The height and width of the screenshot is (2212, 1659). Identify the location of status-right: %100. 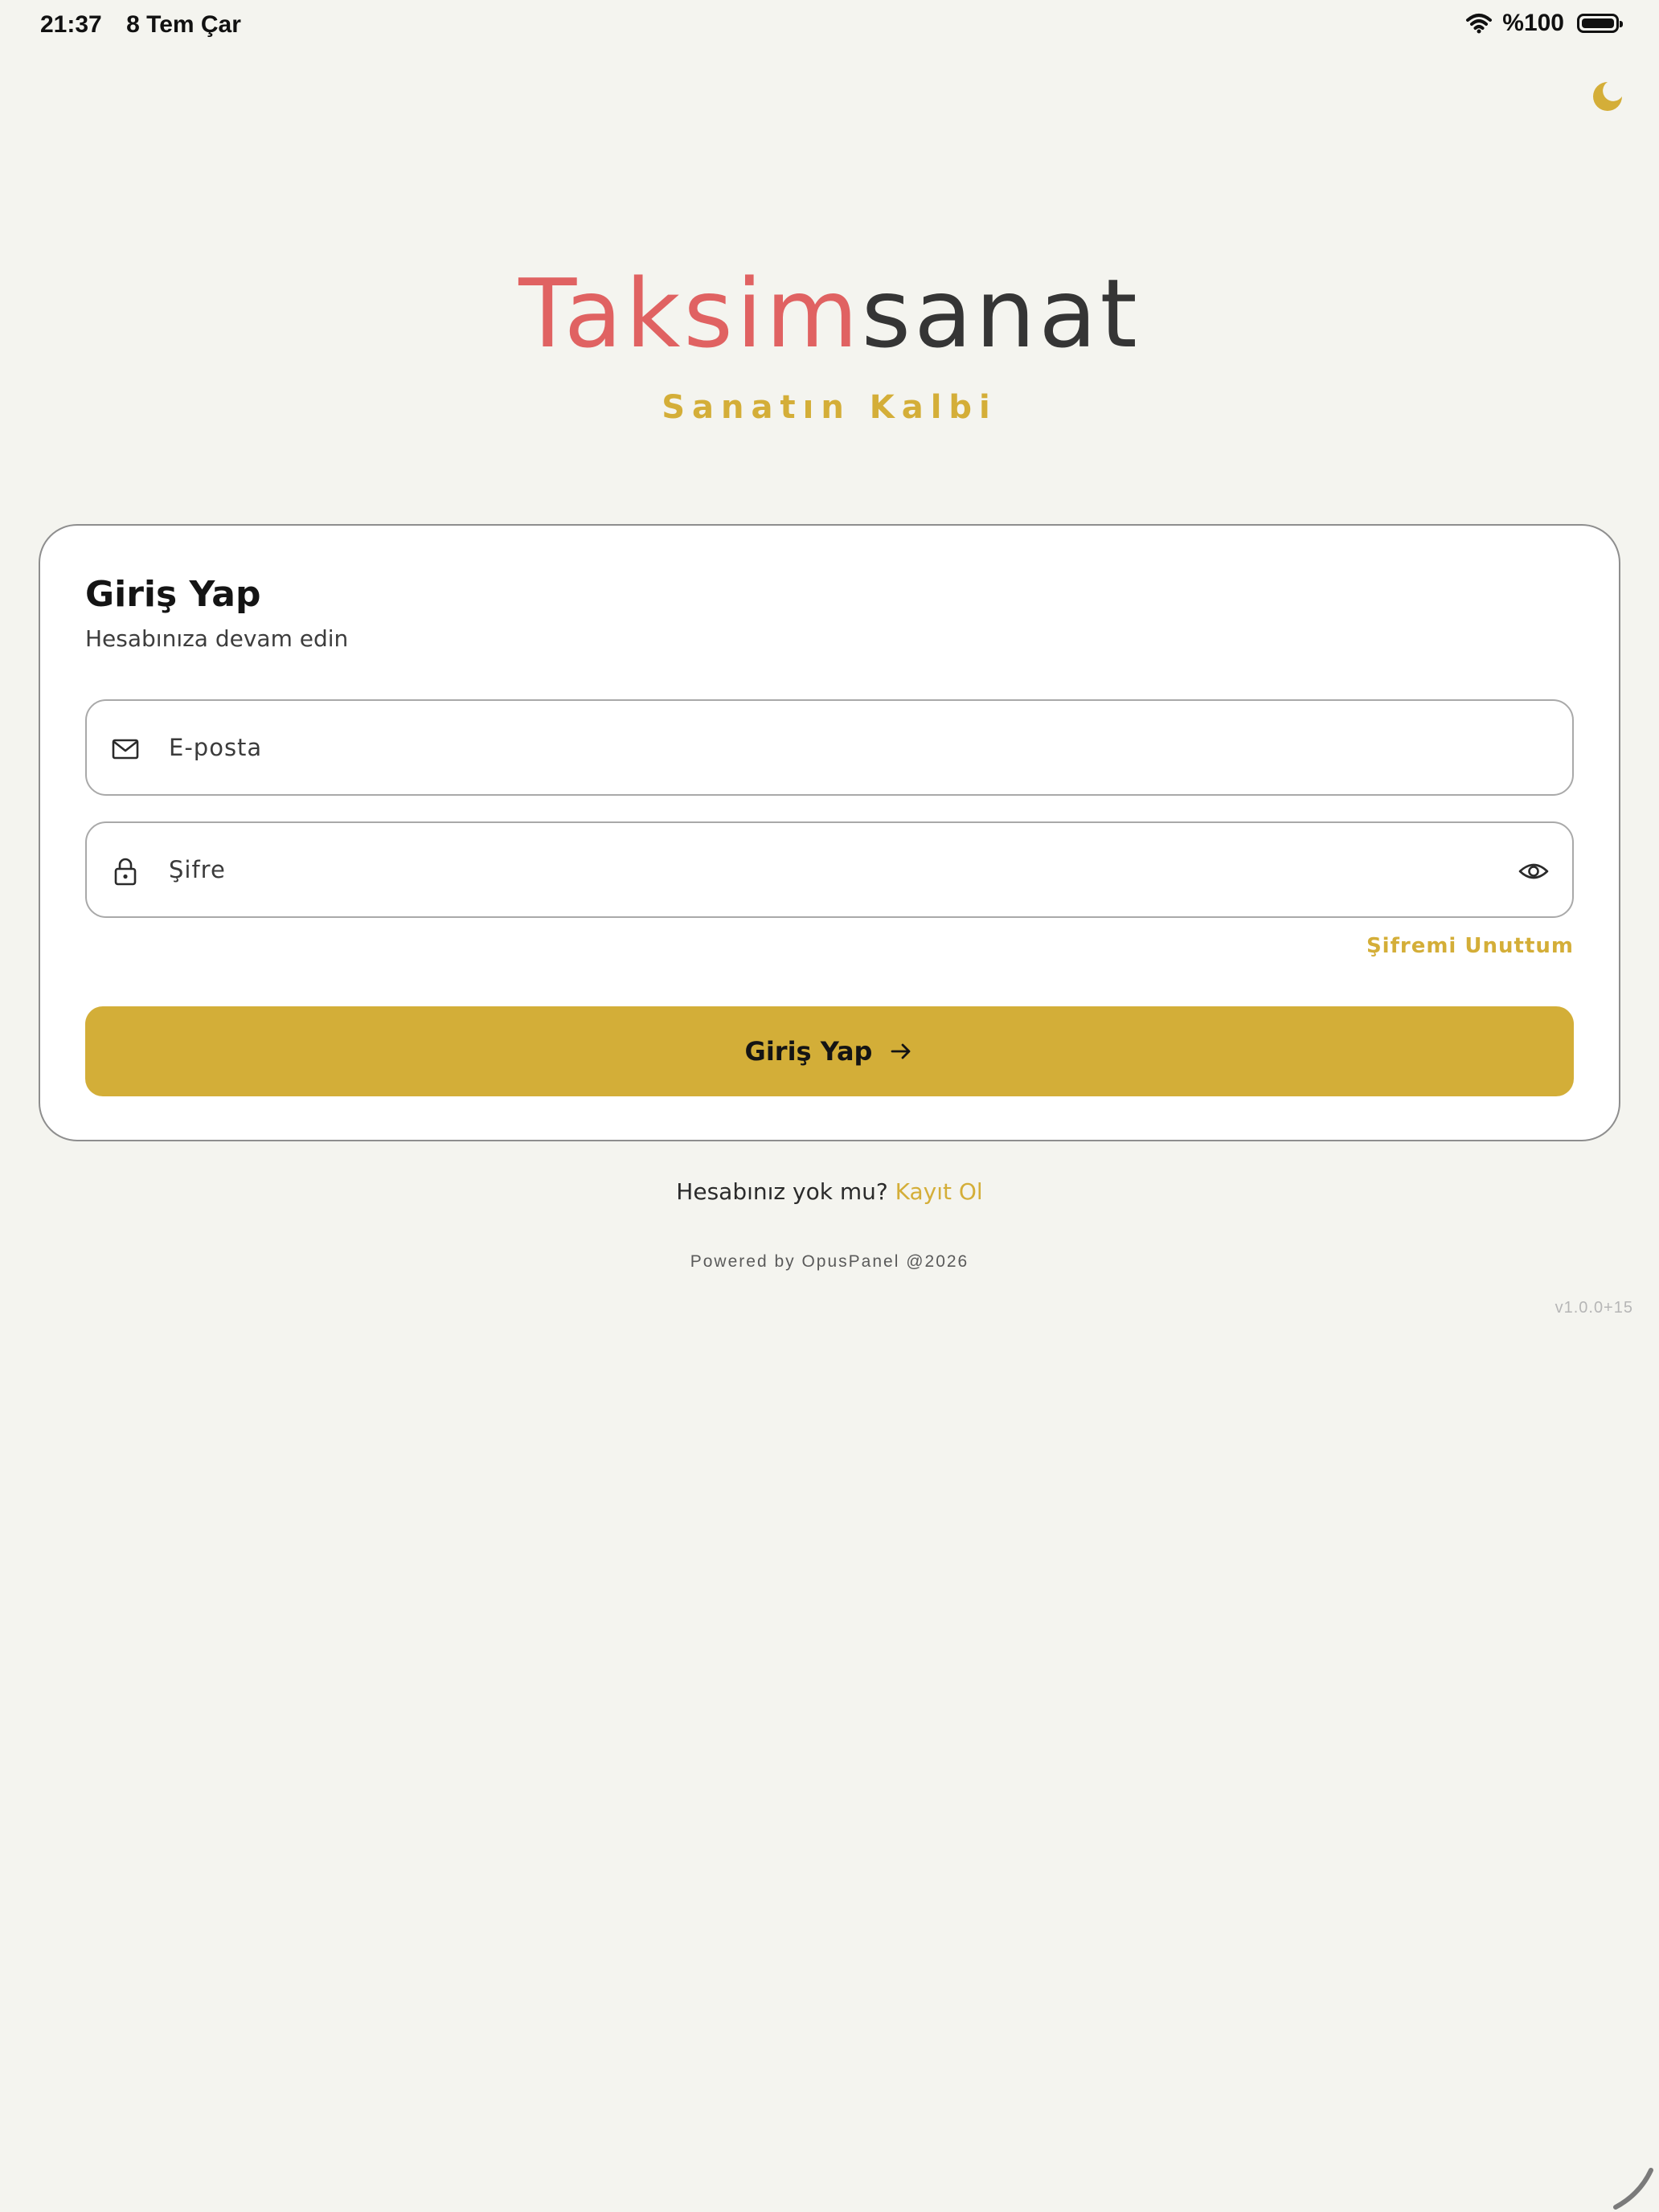
(1544, 23).